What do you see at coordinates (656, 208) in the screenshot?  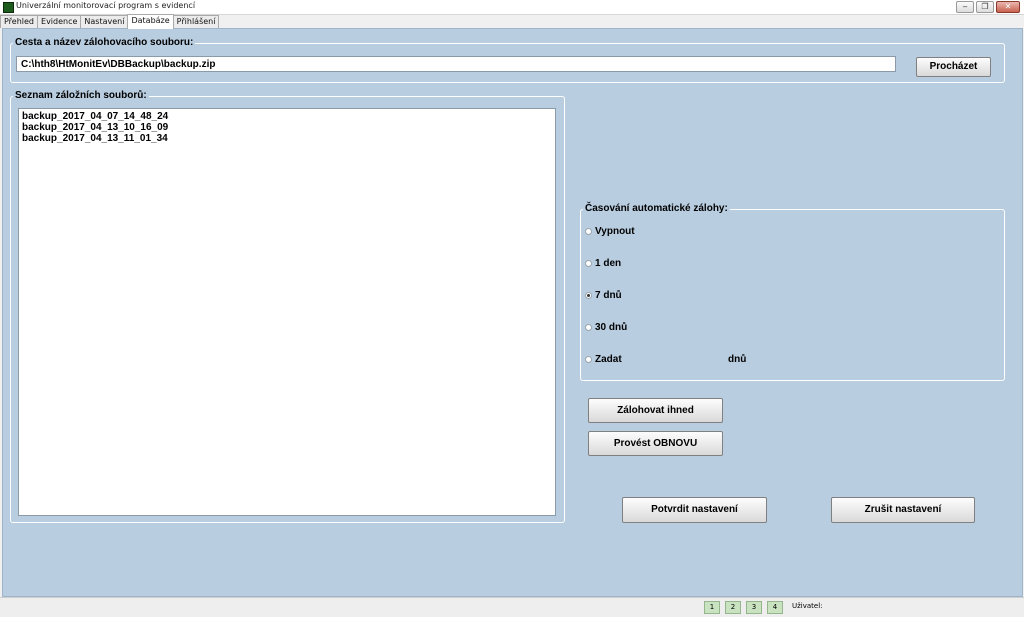 I see `auto-backup-label: Časování automatické zálohy:` at bounding box center [656, 208].